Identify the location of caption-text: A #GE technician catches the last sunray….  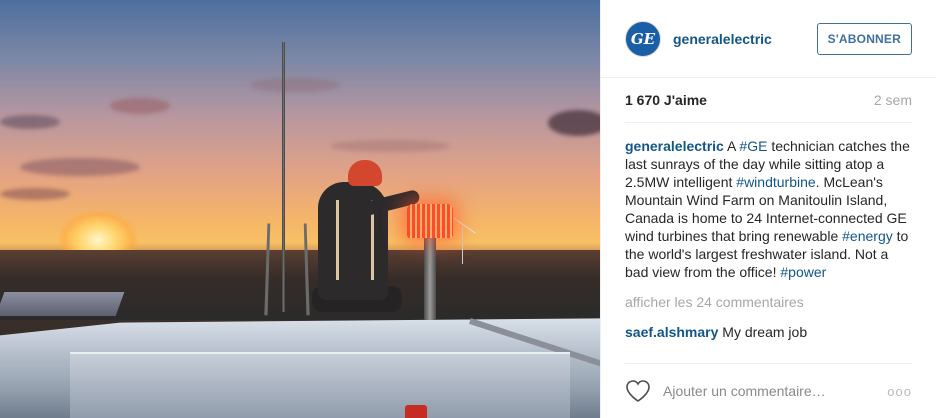
(767, 209).